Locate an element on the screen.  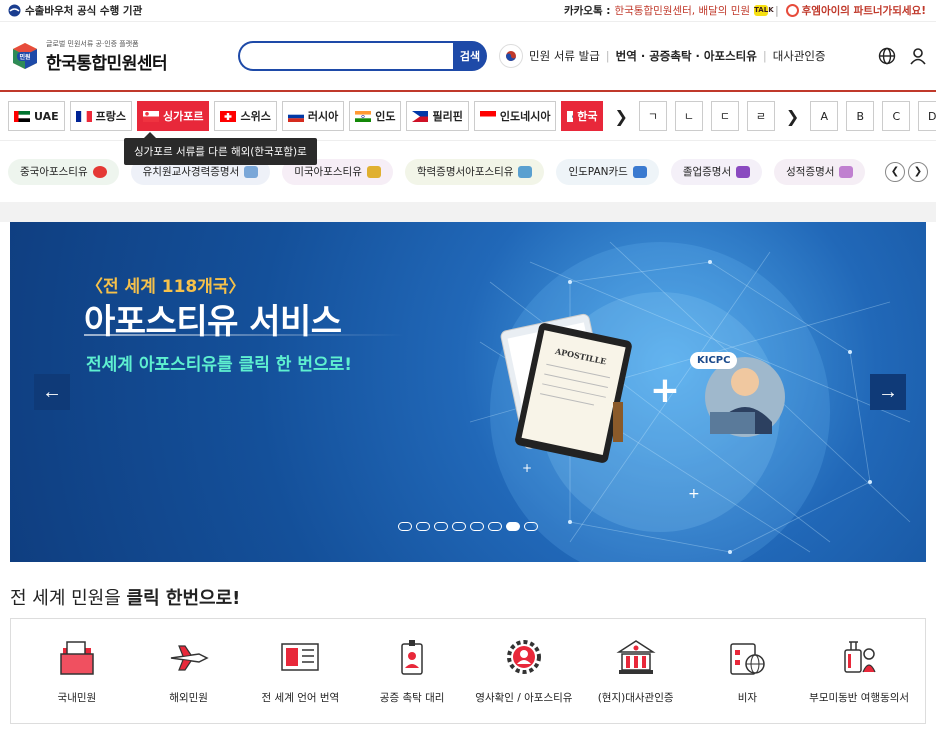
banner-pagination is located at coordinates (468, 526).